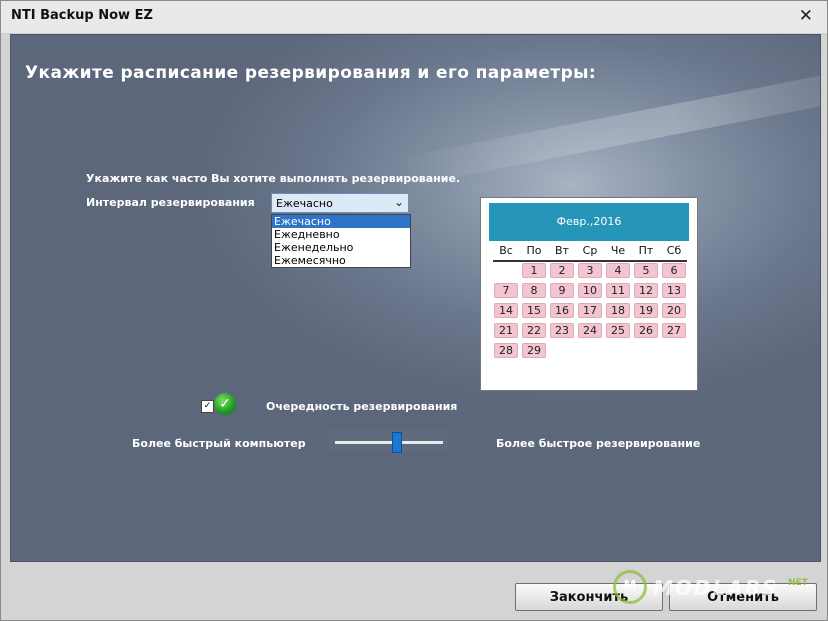 The width and height of the screenshot is (828, 621). Describe the element at coordinates (219, 443) in the screenshot. I see `speed-left-label: Более быстрый компьютер` at that location.